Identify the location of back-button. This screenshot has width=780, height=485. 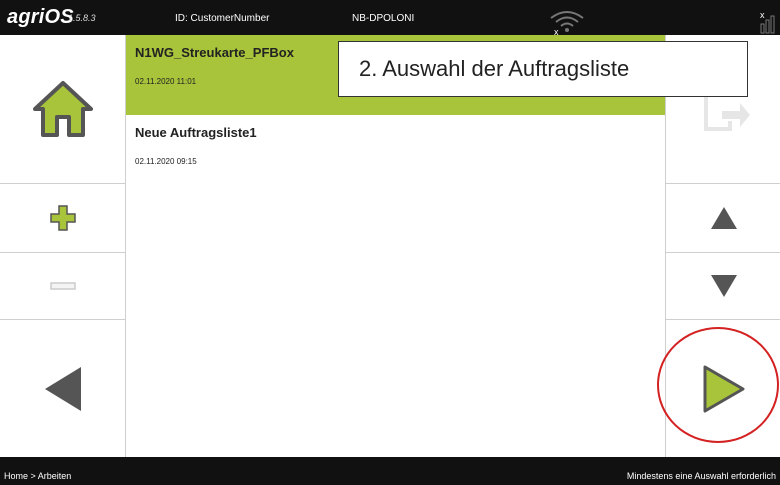
(62, 388).